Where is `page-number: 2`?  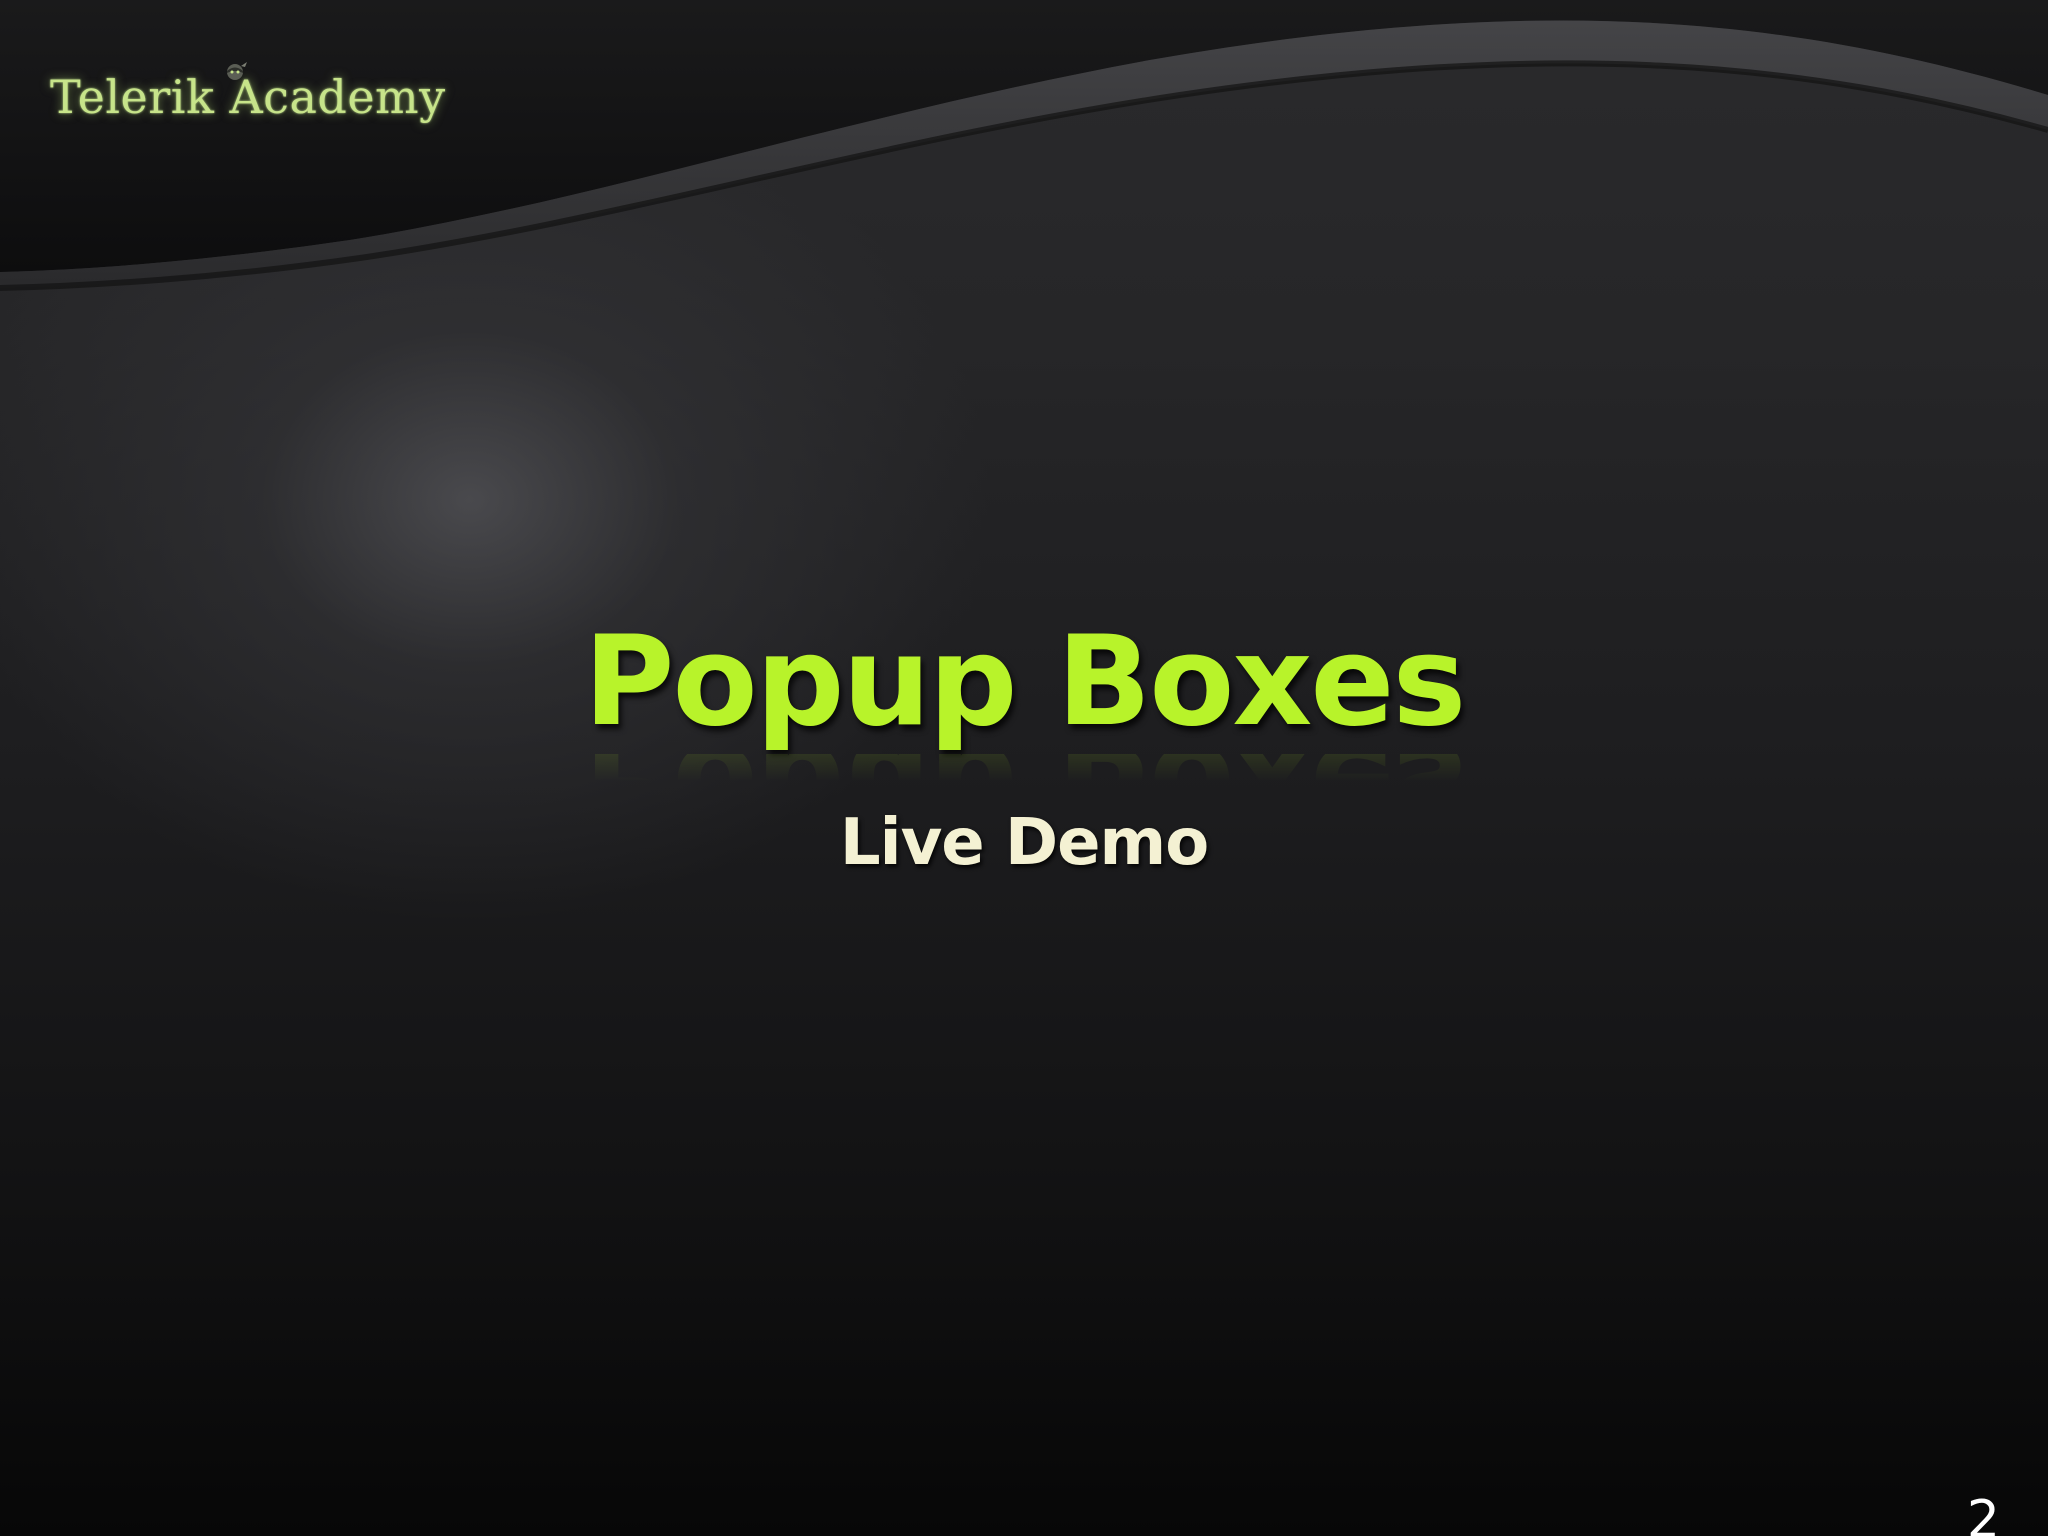
page-number: 2 is located at coordinates (1983, 1513).